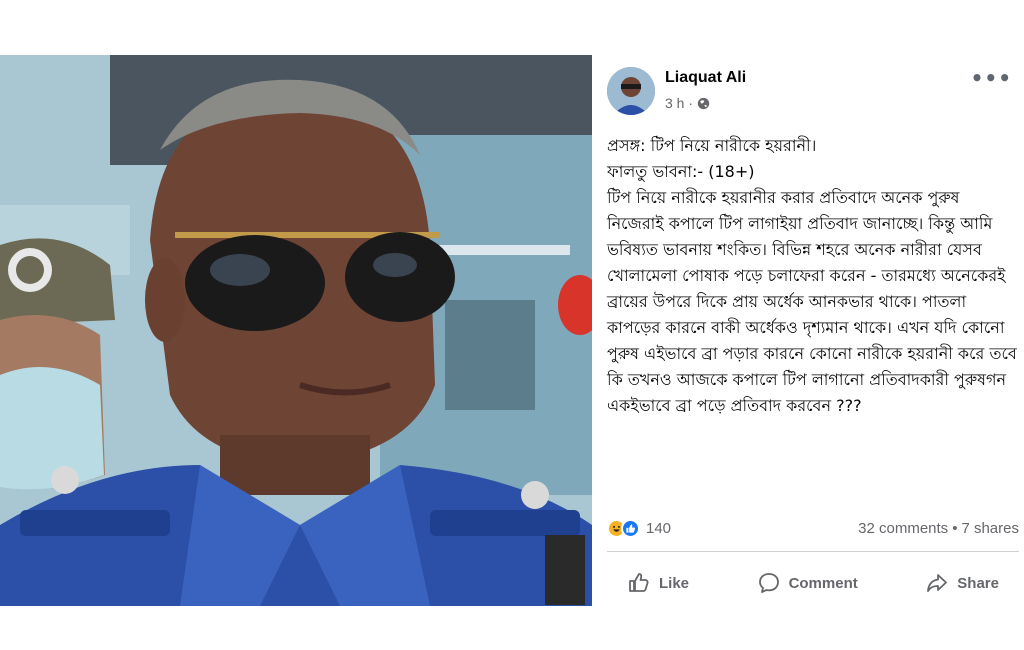 The height and width of the screenshot is (650, 1024). I want to click on globe-icon, so click(703, 103).